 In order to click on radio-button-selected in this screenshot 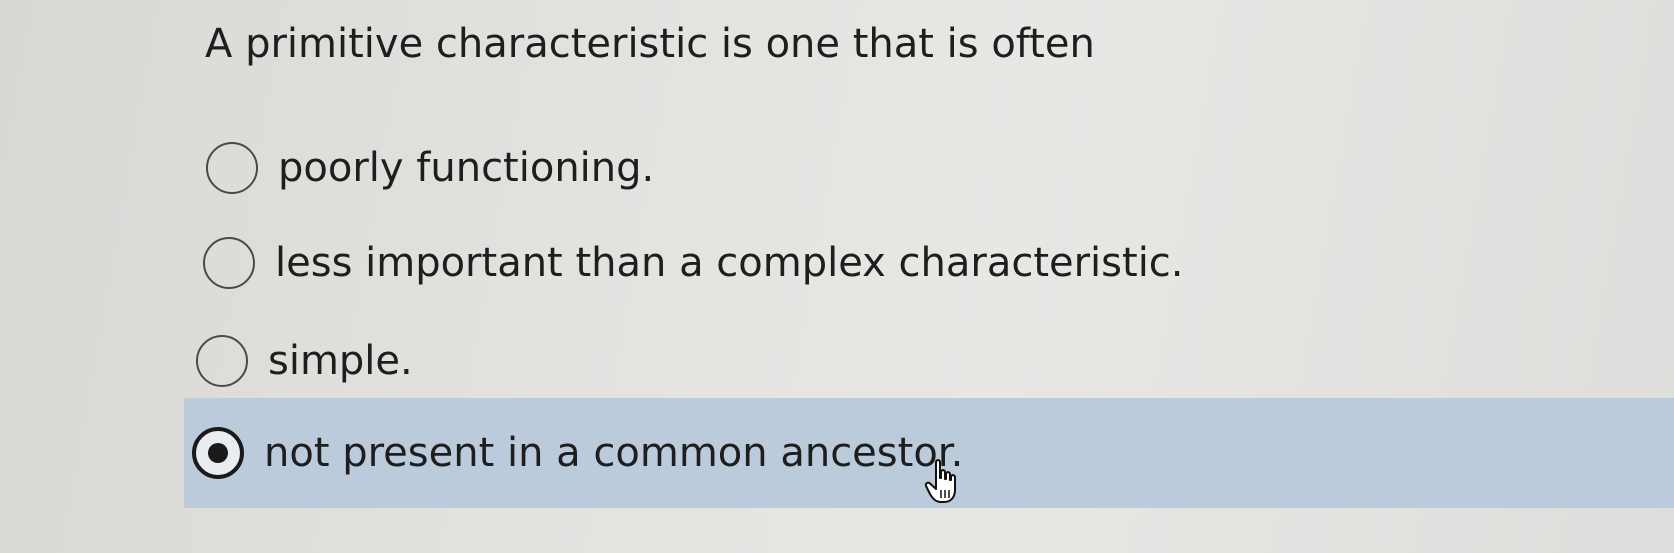, I will do `click(218, 453)`.